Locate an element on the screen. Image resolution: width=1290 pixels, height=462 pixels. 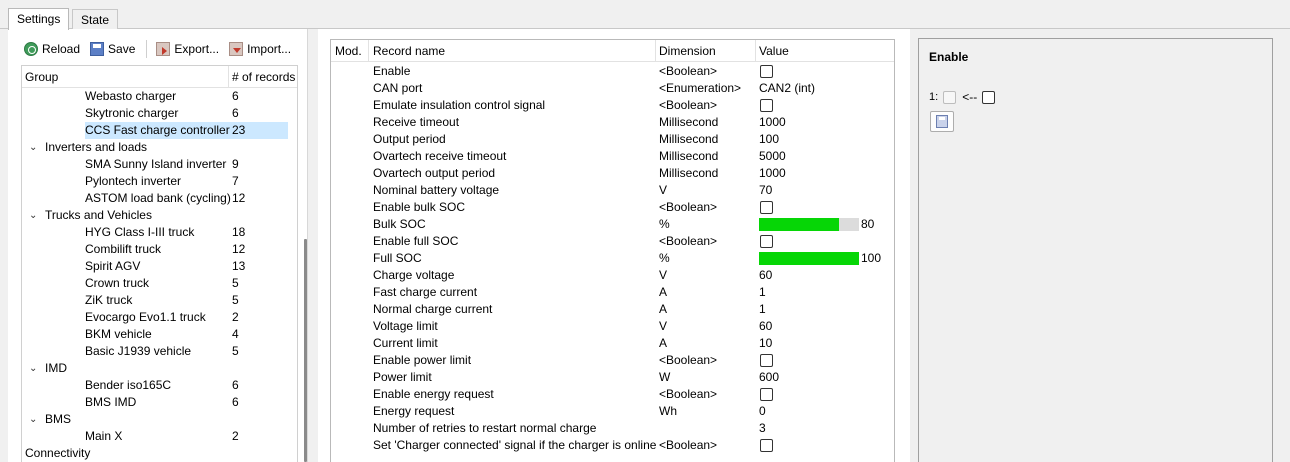
tree-item: ZiK truck 5 is located at coordinates (159, 300).